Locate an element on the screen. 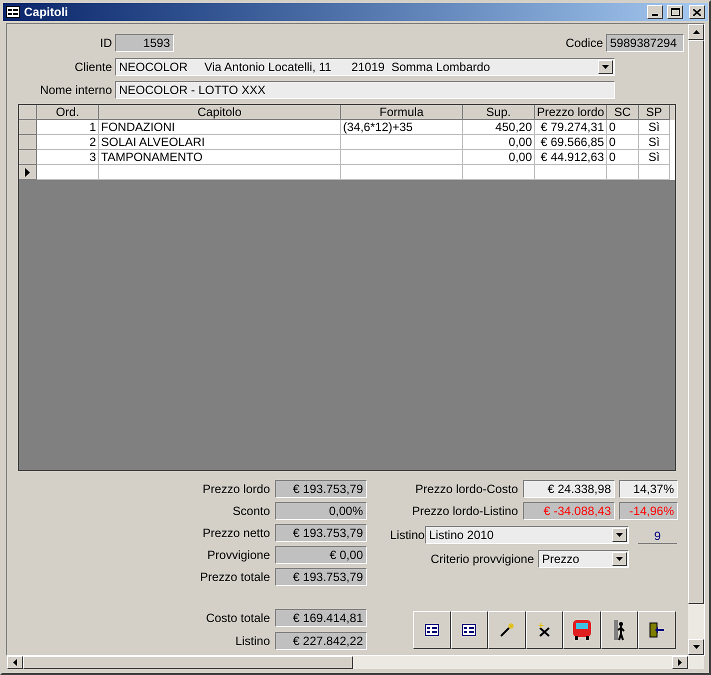 The height and width of the screenshot is (675, 711). bus-icon is located at coordinates (581, 630).